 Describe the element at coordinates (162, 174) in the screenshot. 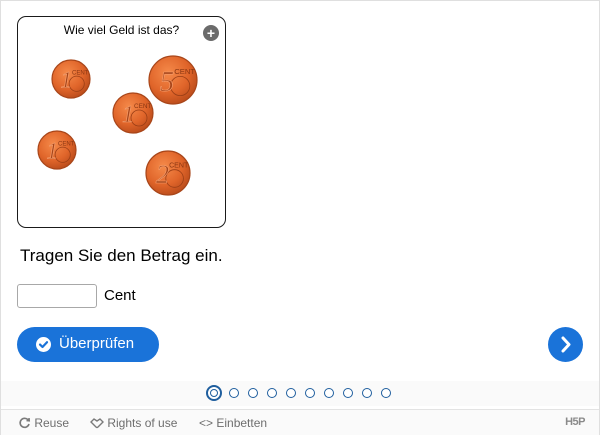

I see `svg-text: 2` at that location.